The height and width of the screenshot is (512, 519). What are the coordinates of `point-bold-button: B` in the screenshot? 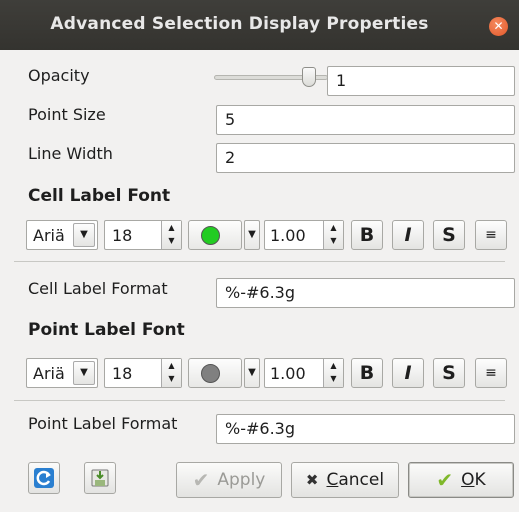 It's located at (367, 373).